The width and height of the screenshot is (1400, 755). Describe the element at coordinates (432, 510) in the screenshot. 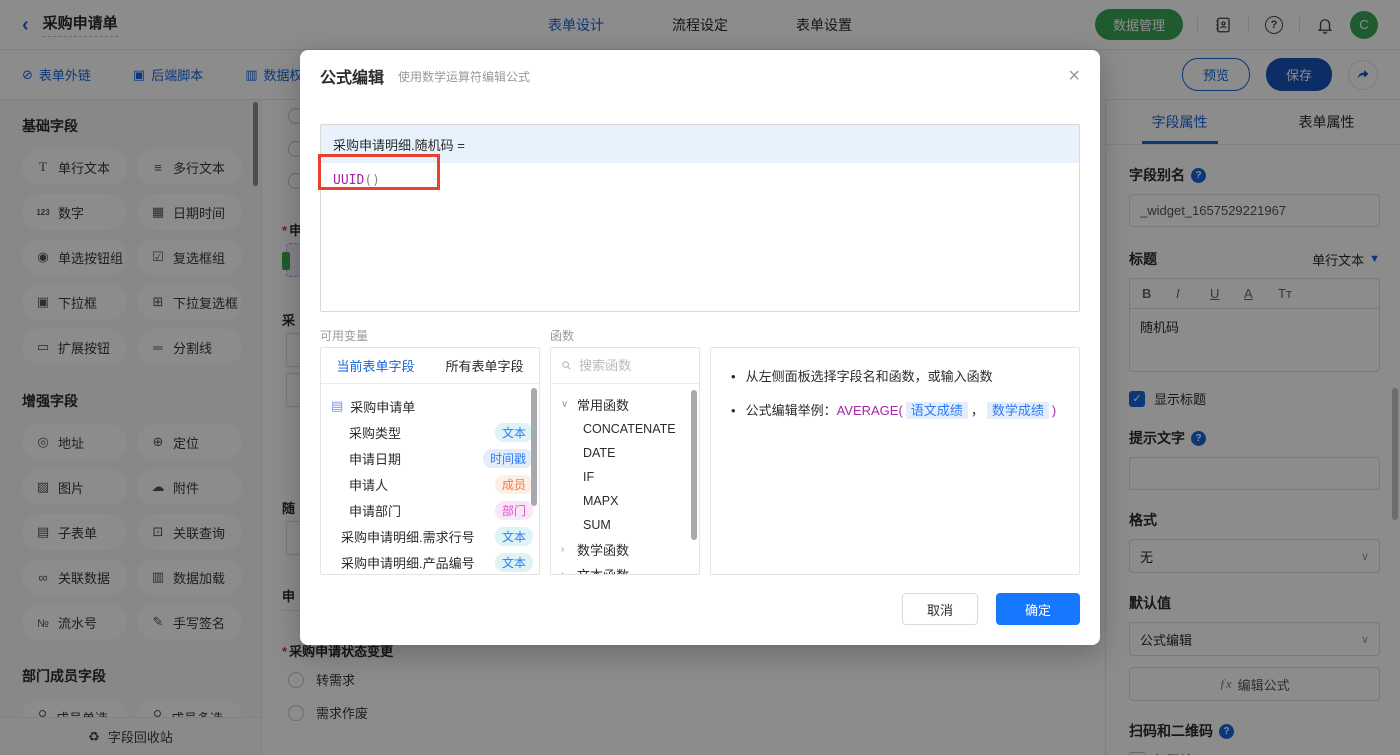

I see `variable-row: 申请部门 部门` at that location.